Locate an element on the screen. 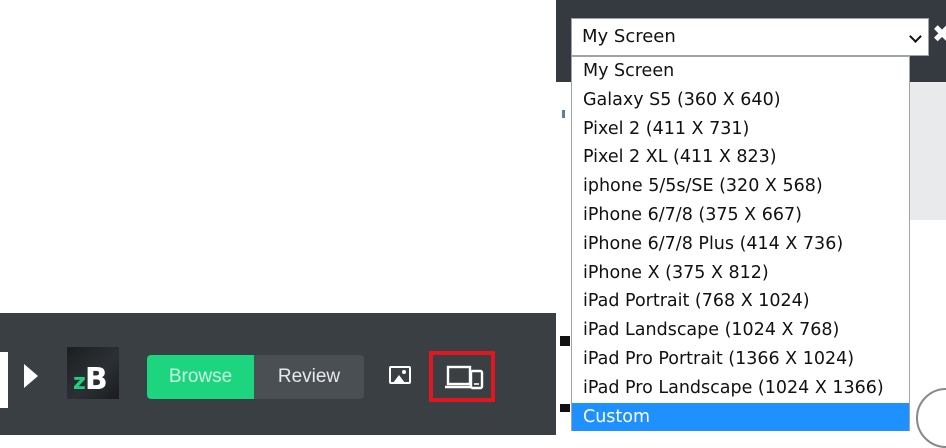  device-select-value: My Screen is located at coordinates (629, 36).